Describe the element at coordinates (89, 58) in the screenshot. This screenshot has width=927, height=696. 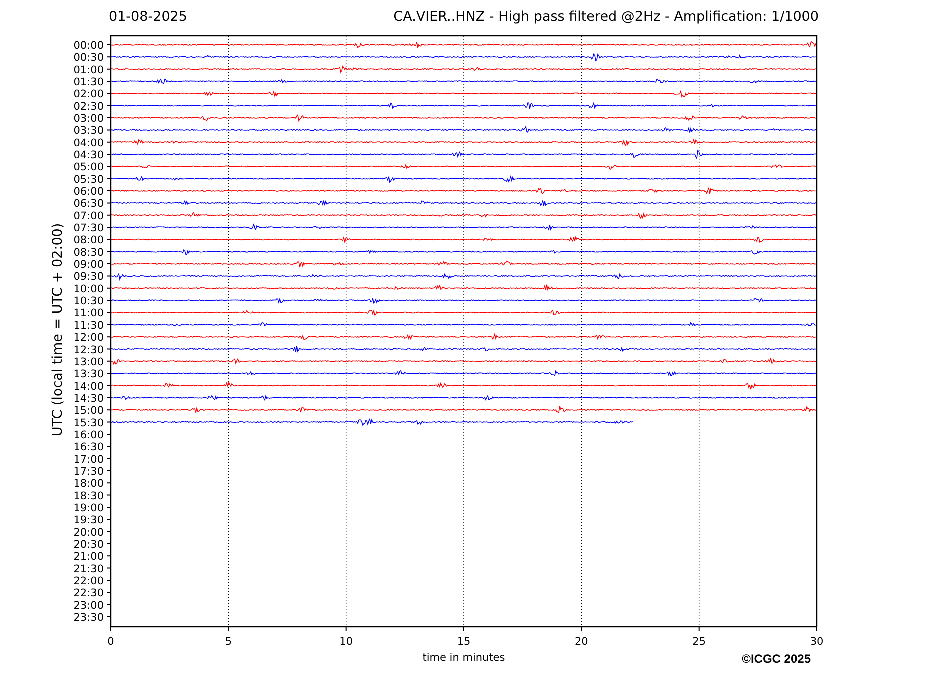
I see `y-tick-label: 00:30` at that location.